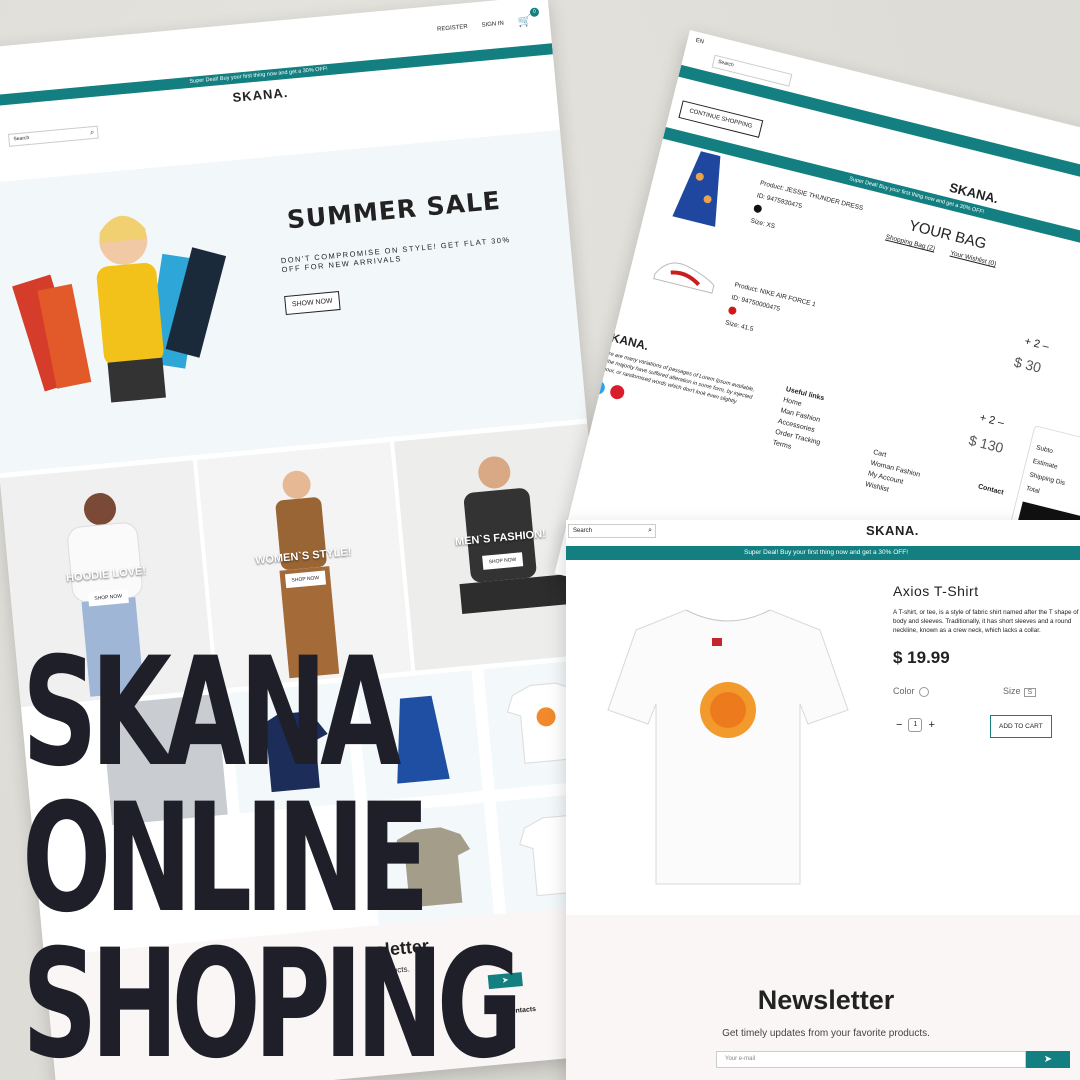 The image size is (1080, 1080). What do you see at coordinates (492, 25) in the screenshot?
I see `signin-link: SIGN IN` at bounding box center [492, 25].